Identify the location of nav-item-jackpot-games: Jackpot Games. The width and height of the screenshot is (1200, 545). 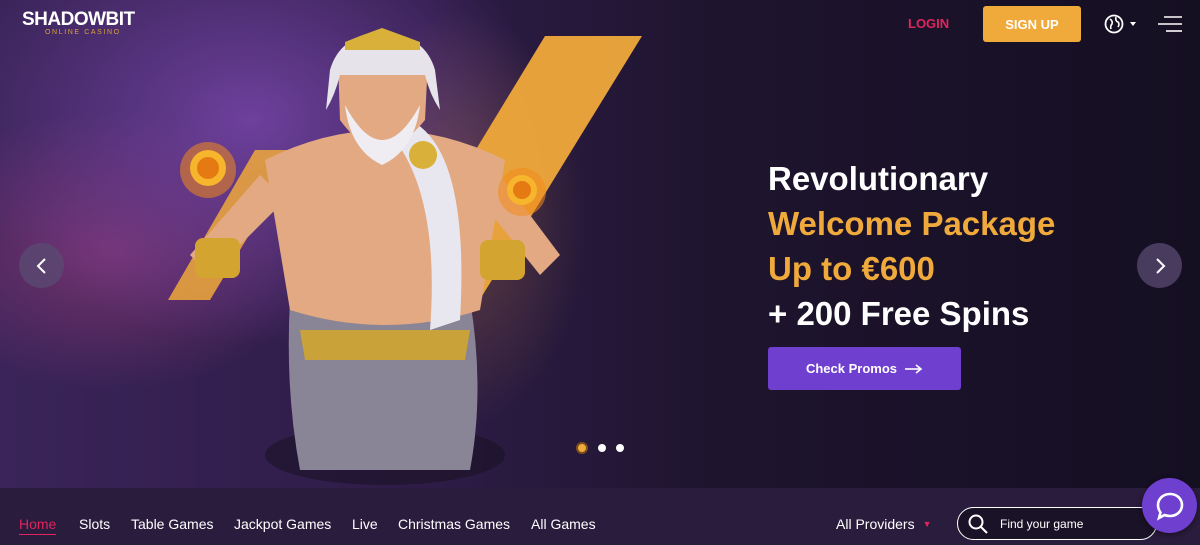
(282, 524).